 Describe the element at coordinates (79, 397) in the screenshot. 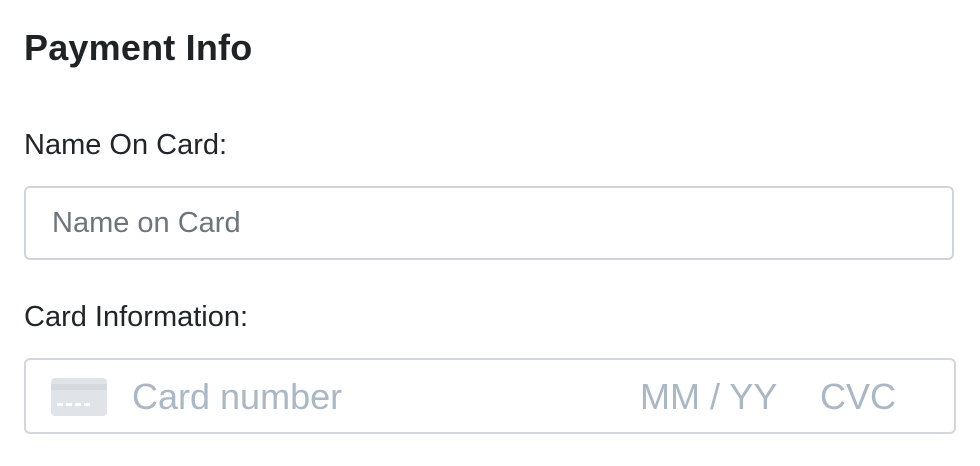

I see `credit-card-icon` at that location.